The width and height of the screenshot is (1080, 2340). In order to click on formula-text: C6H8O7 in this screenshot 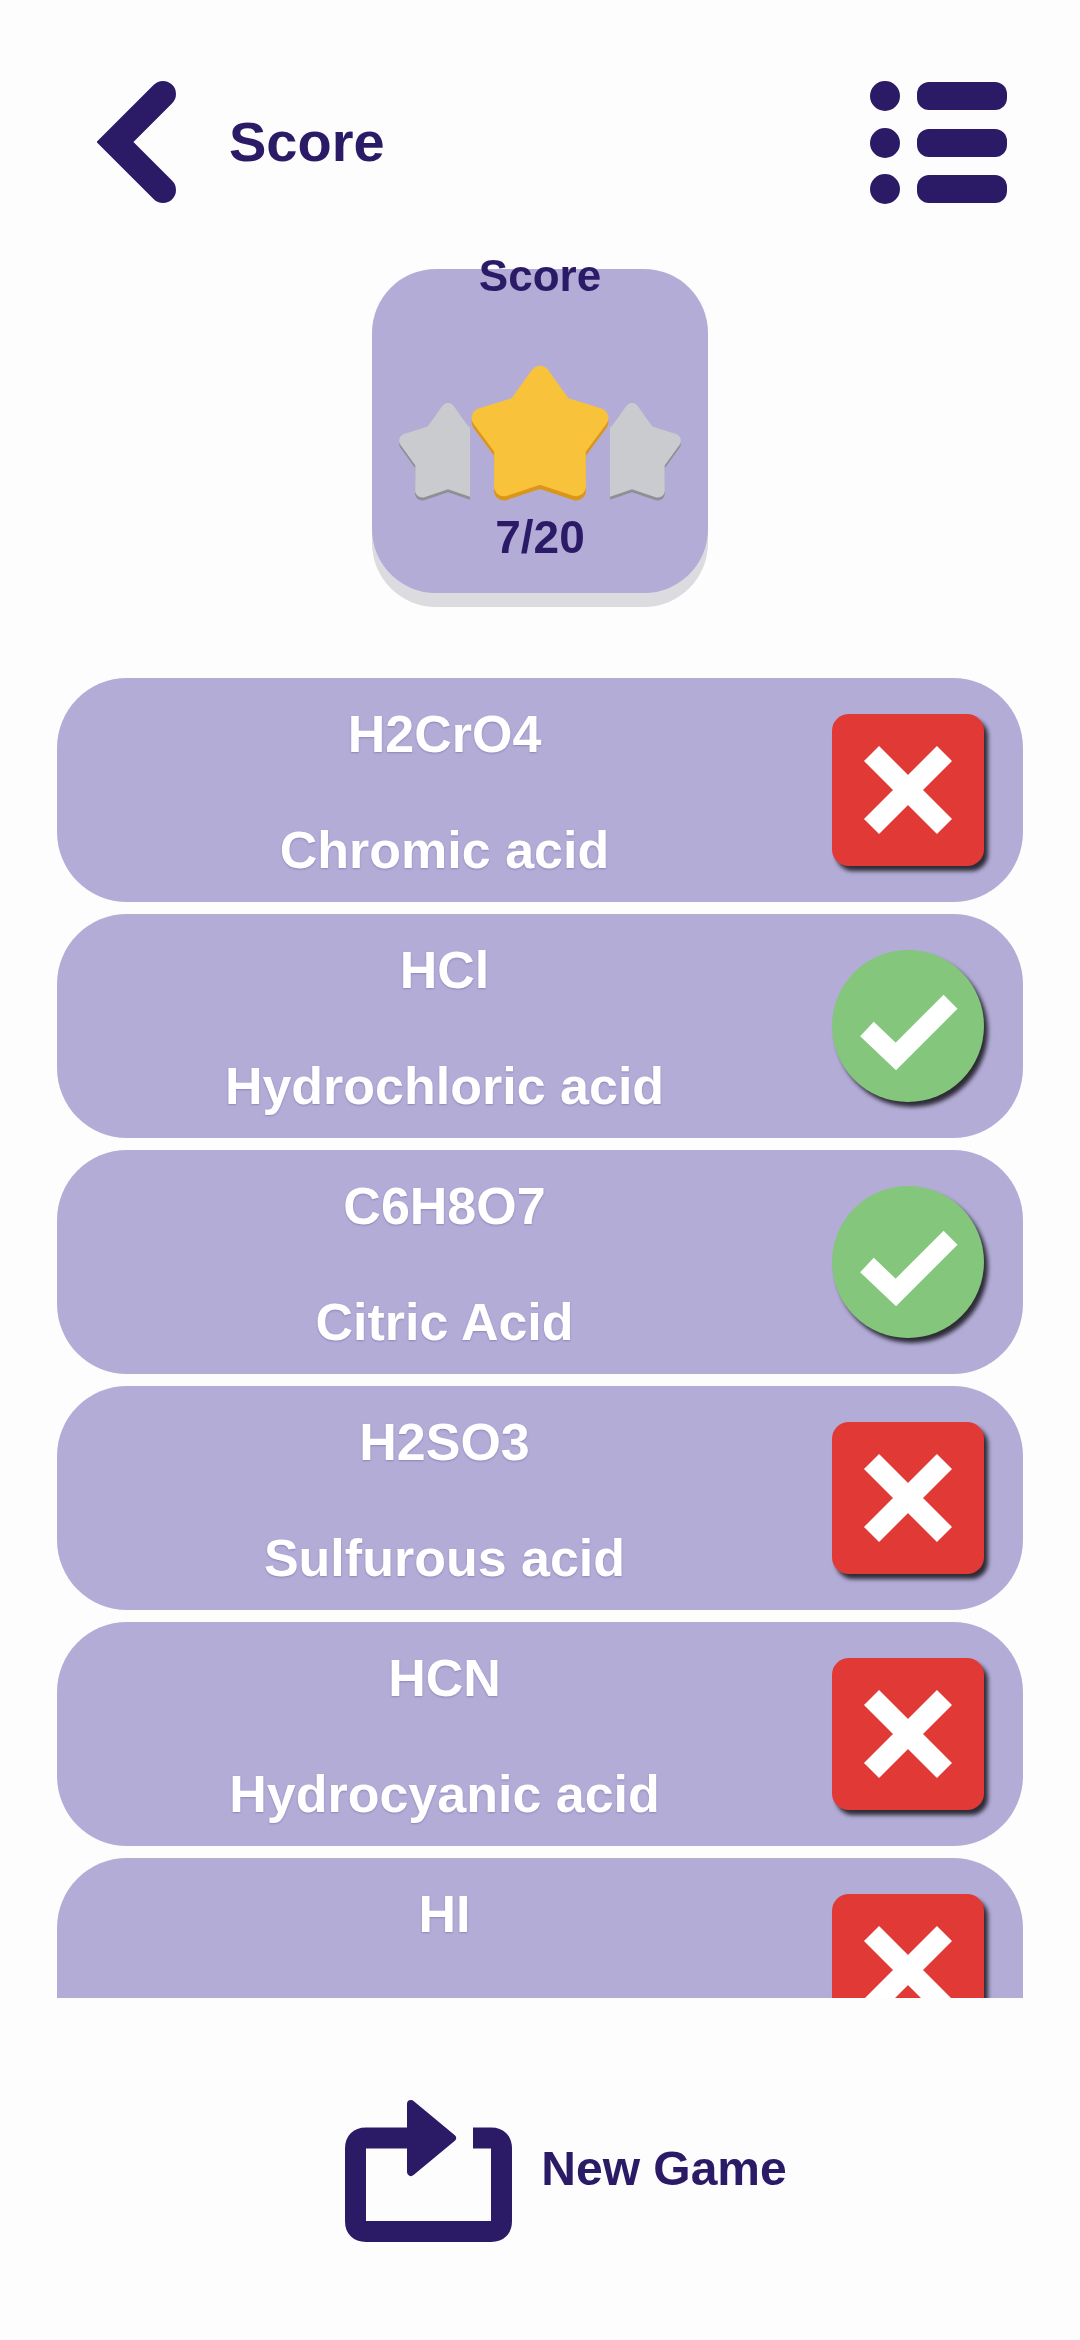, I will do `click(444, 1206)`.